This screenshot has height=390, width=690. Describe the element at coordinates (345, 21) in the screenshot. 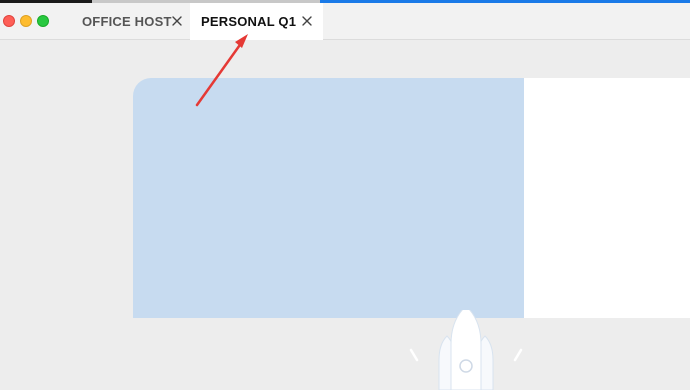

I see `tab-bar: OFFICE HOST PERSONAL Q1` at that location.